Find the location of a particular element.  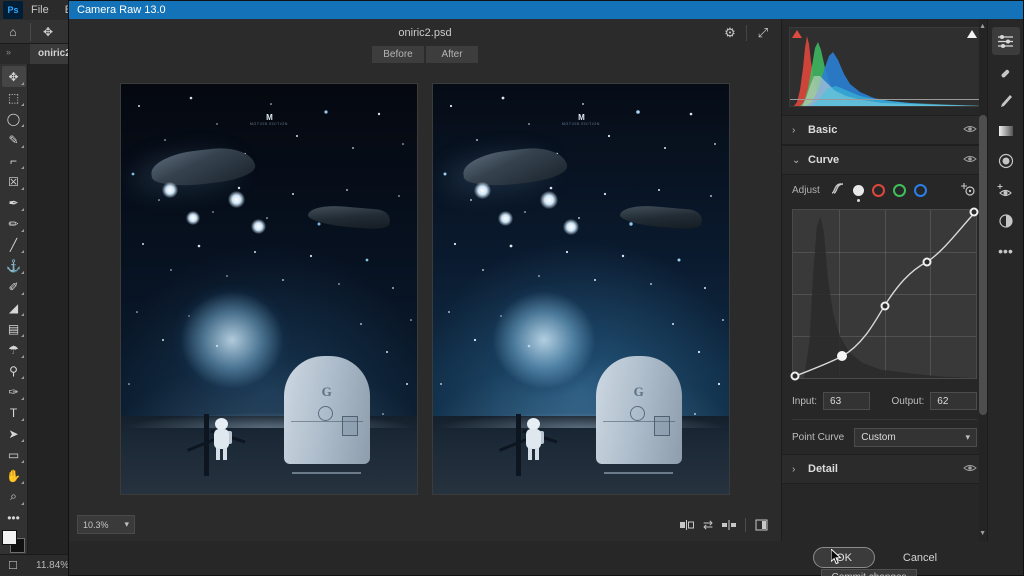

target-adjustment-tool-icon is located at coordinates (969, 190).